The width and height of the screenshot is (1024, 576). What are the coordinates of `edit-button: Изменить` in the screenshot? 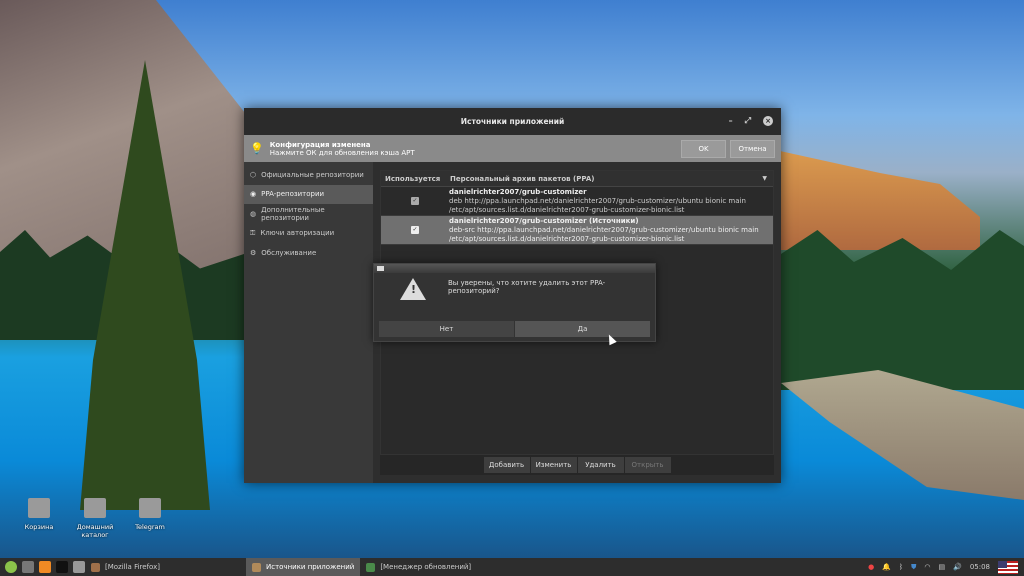 It's located at (553, 465).